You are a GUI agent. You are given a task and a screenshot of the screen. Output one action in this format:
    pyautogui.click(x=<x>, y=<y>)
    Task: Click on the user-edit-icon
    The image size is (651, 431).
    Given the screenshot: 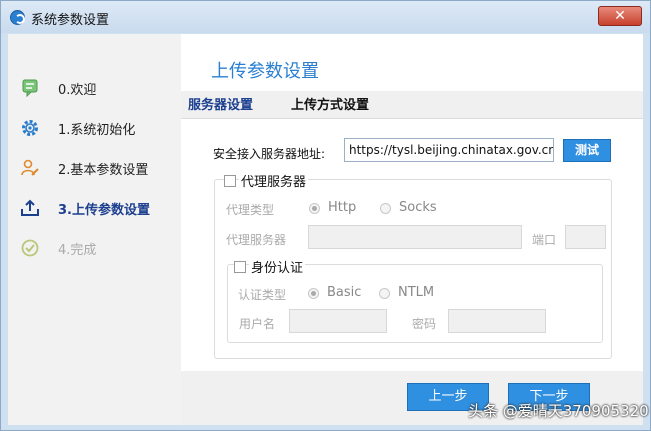 What is the action you would take?
    pyautogui.click(x=30, y=167)
    